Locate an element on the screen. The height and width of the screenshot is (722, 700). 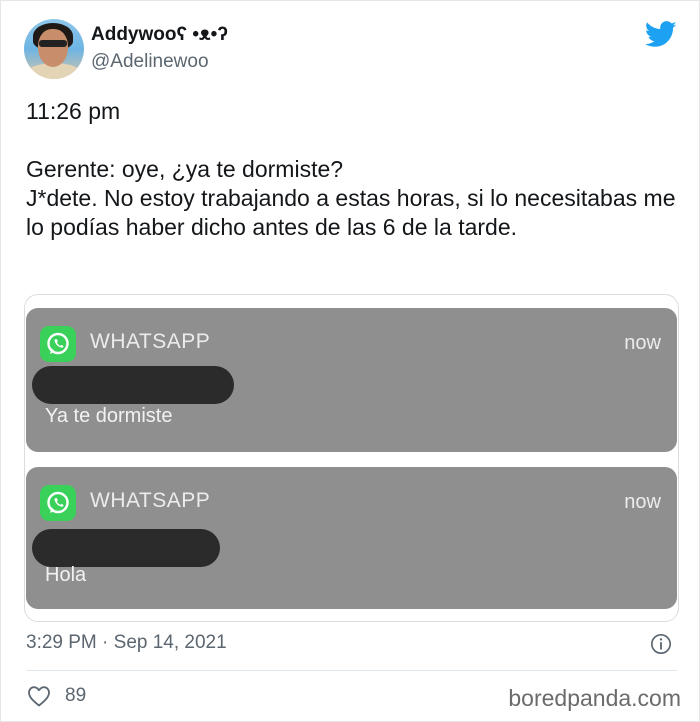
tweet-time-line: 11:26 pm is located at coordinates (73, 111).